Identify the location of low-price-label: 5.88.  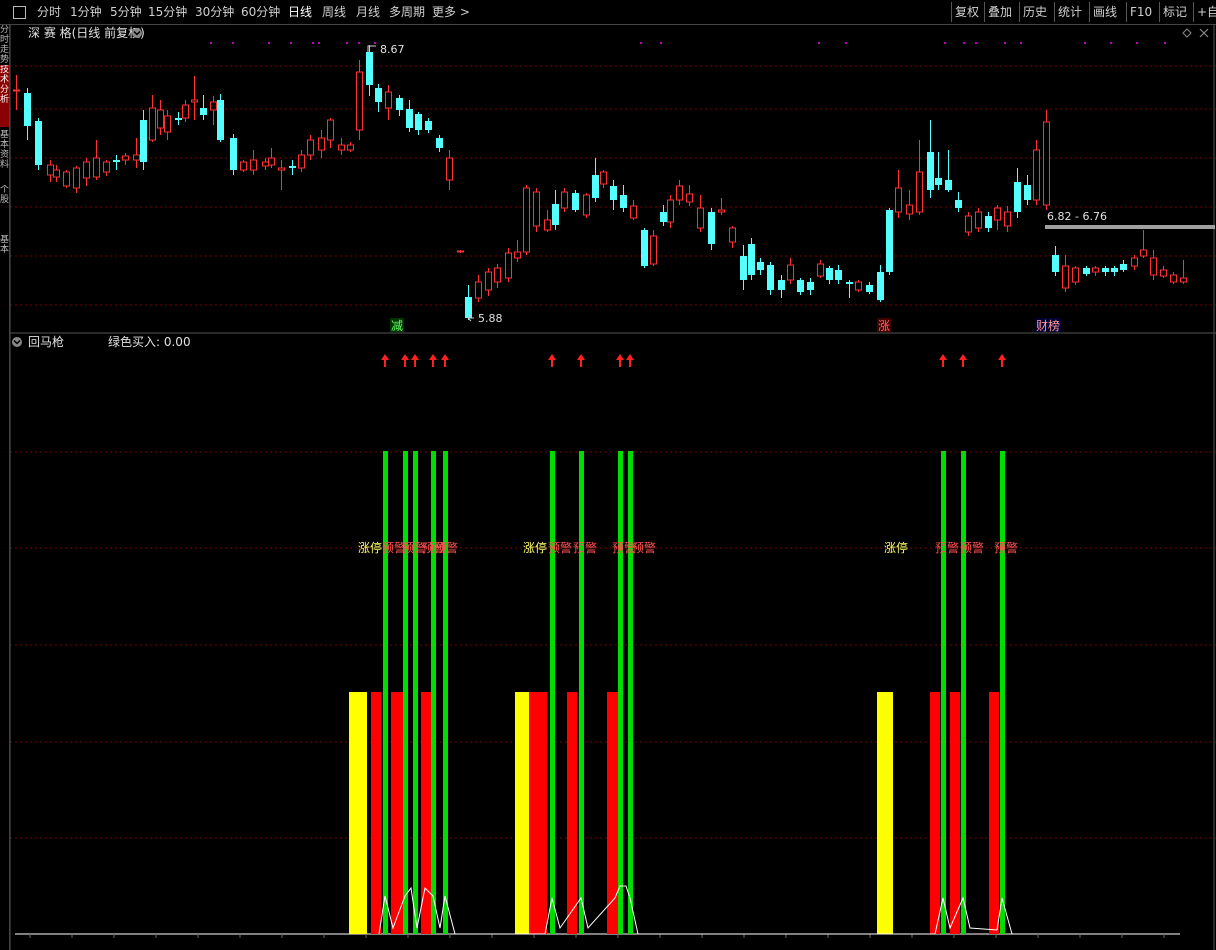
(490, 318).